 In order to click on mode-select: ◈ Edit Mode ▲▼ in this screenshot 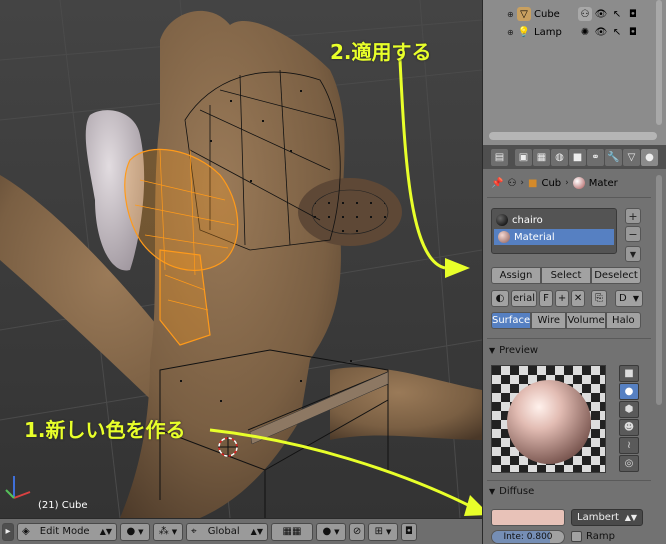, I will do `click(67, 531)`.